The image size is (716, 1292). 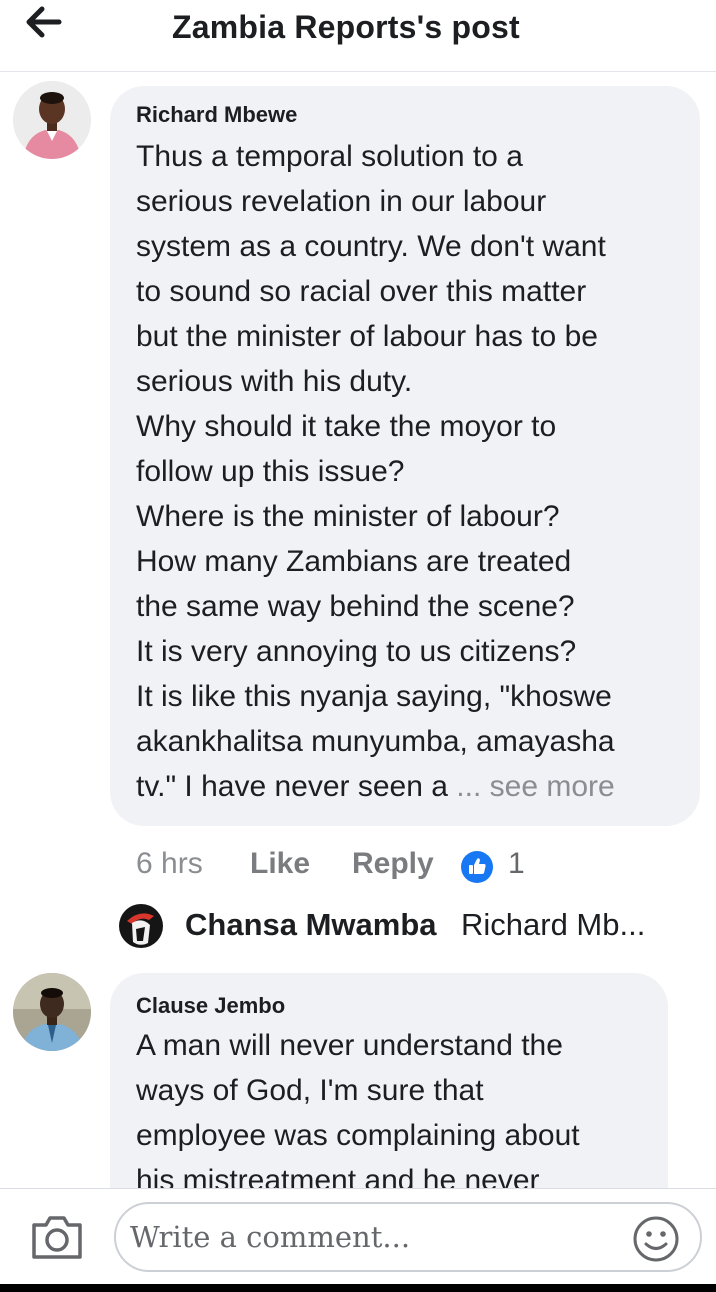 I want to click on comment-line: It is like this nyanja saying, "khoswe, so click(x=374, y=696).